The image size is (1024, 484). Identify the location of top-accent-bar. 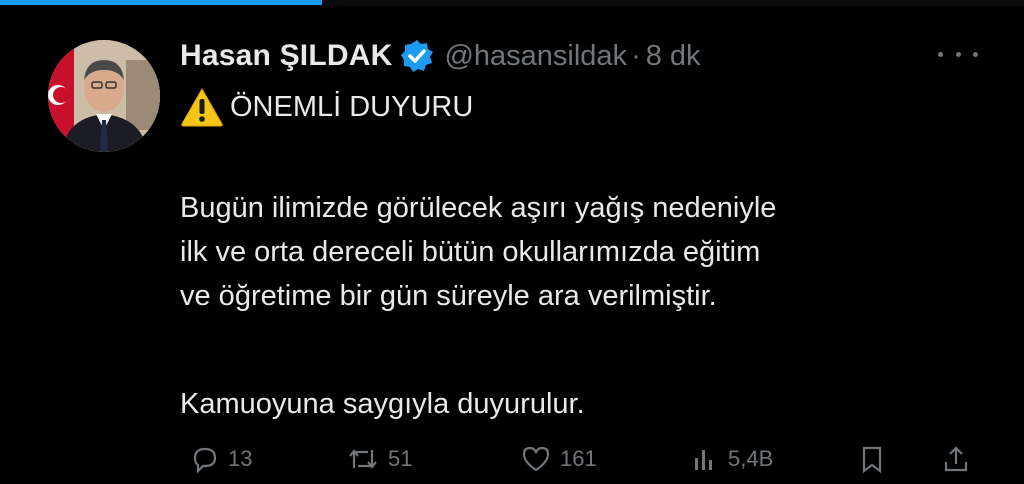
(161, 2).